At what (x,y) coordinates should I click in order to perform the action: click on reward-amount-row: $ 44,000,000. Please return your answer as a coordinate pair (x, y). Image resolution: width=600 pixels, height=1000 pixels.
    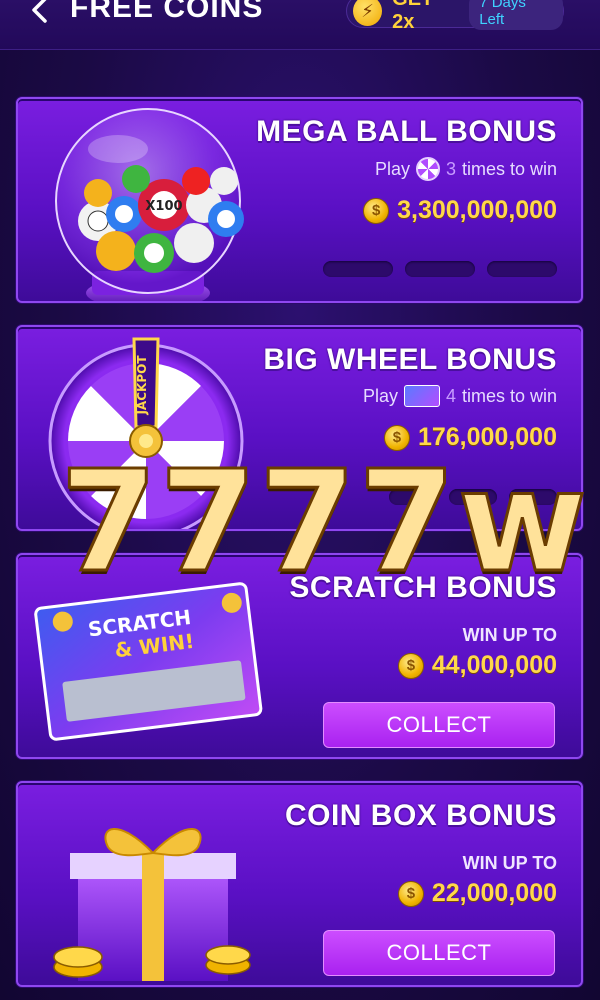
    Looking at the image, I should click on (477, 665).